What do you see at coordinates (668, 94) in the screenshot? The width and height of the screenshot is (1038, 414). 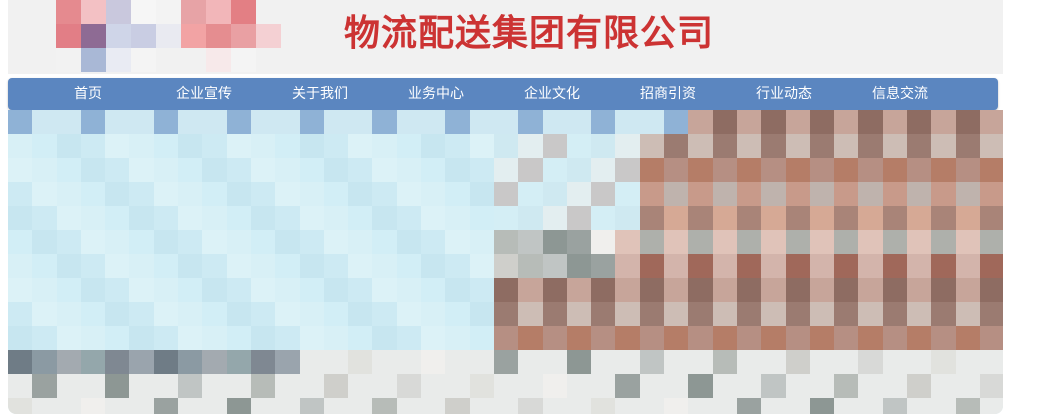 I see `nav-item-investment: 招商引资` at bounding box center [668, 94].